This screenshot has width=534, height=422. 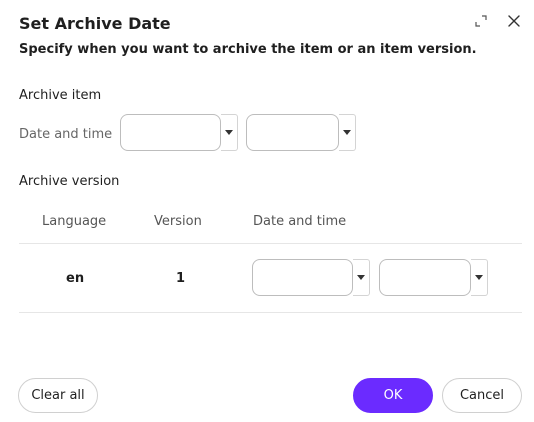 What do you see at coordinates (270, 243) in the screenshot?
I see `table-header-divider` at bounding box center [270, 243].